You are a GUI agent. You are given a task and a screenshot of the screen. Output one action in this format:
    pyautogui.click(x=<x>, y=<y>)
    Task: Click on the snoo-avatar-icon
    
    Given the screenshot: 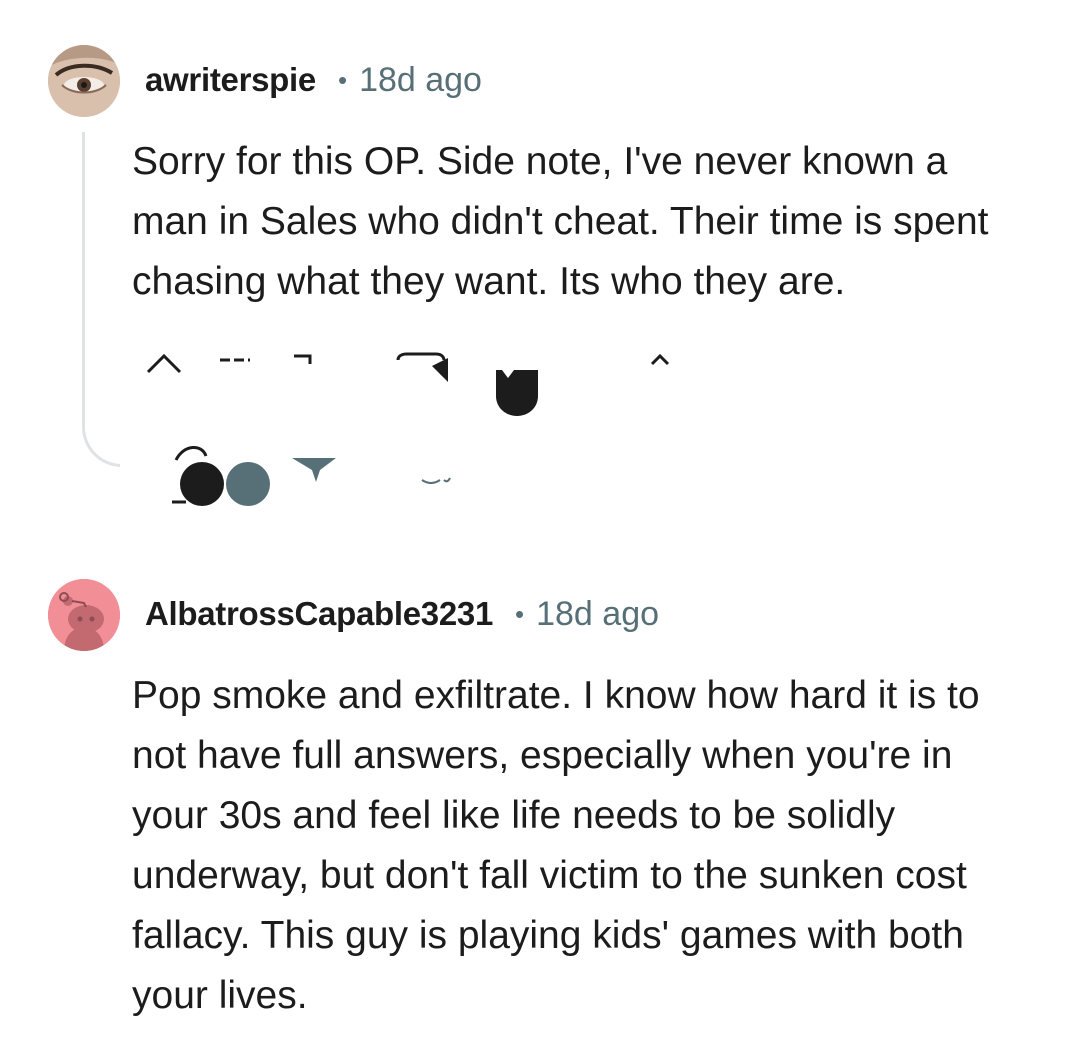 What is the action you would take?
    pyautogui.click(x=84, y=615)
    